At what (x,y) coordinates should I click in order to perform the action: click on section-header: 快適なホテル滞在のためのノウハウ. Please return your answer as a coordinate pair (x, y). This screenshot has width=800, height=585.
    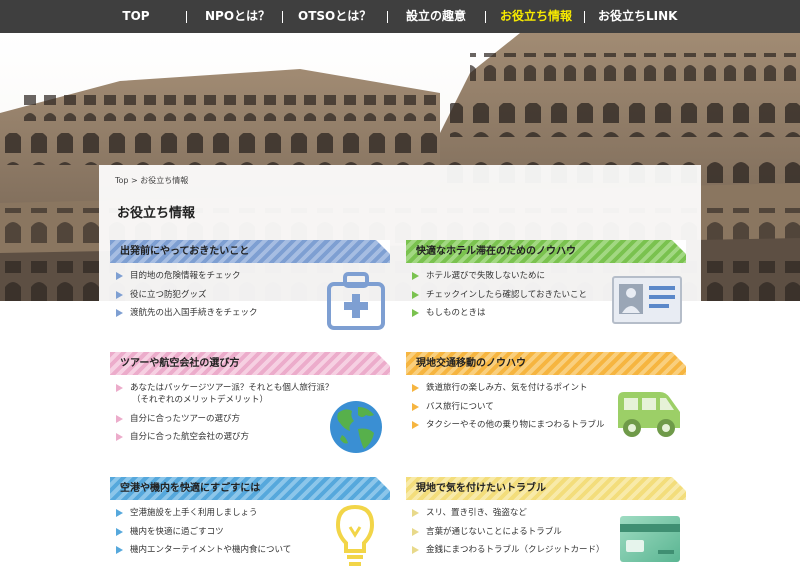
    Looking at the image, I should click on (546, 251).